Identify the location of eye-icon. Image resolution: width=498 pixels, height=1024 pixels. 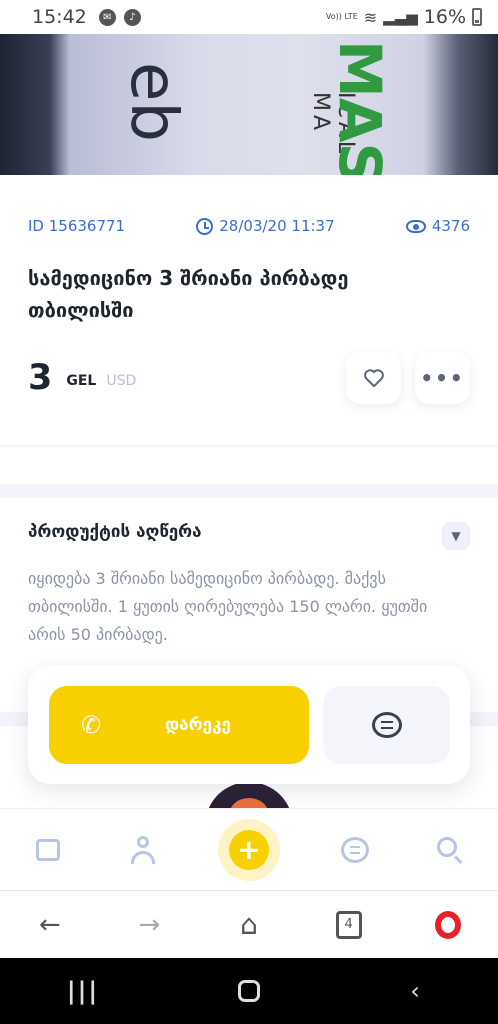
(415, 226).